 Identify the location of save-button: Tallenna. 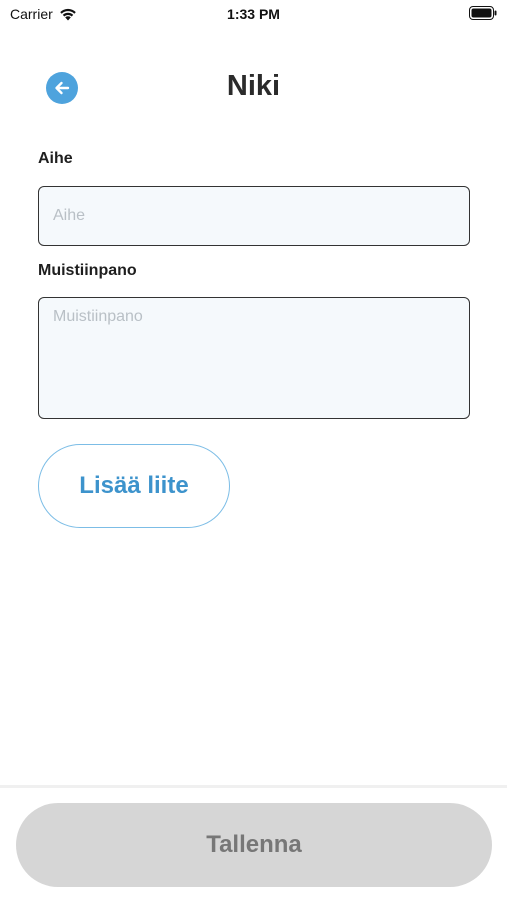
(254, 845).